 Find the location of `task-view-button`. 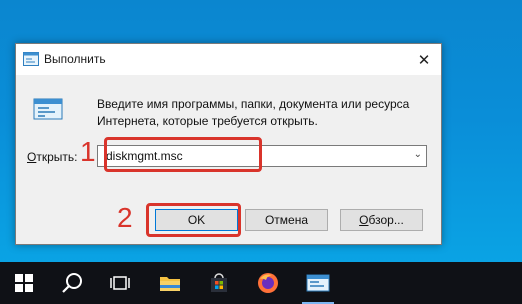

task-view-button is located at coordinates (120, 283).